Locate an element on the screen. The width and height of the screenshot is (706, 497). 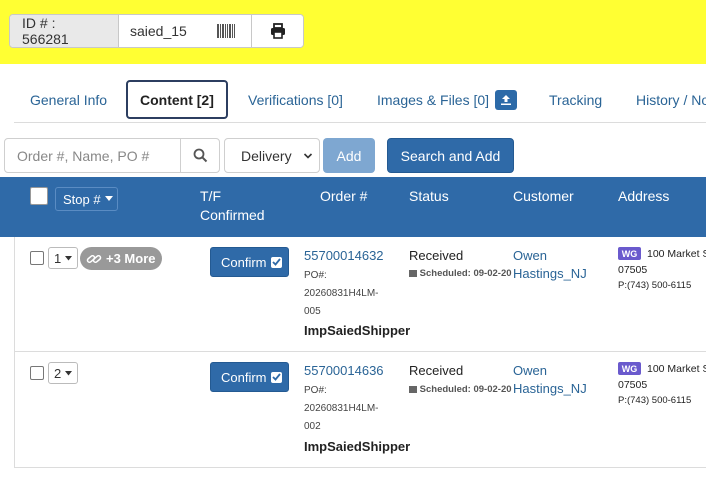
tf-confirmed-header: T/F Confirmed is located at coordinates (232, 206).